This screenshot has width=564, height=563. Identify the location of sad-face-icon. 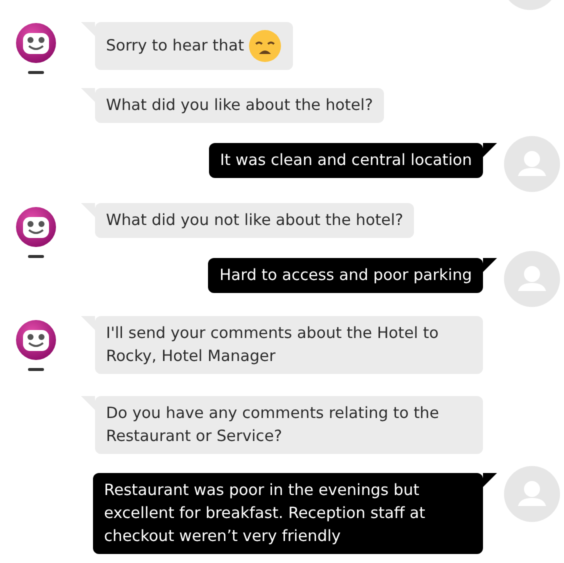
(265, 46).